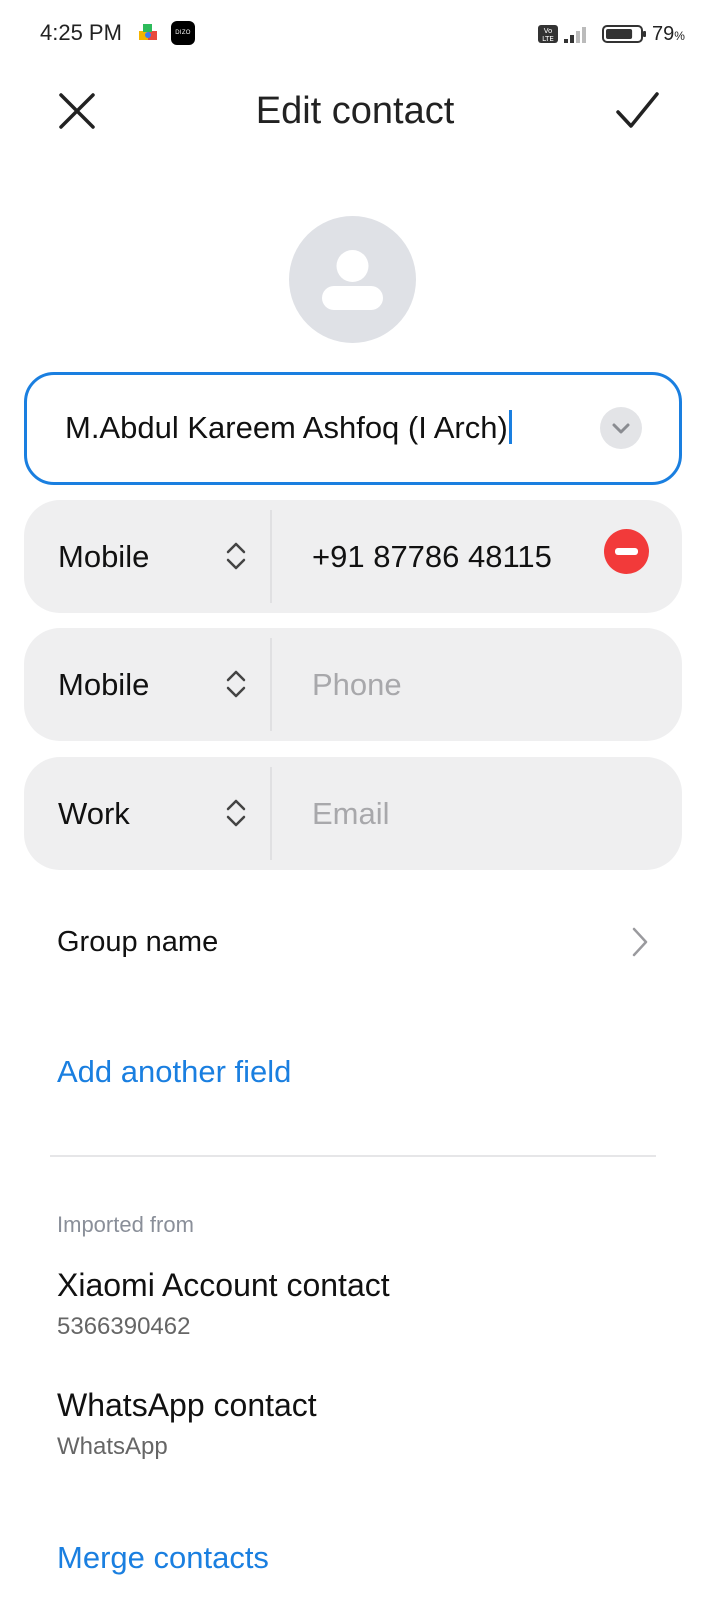  I want to click on email-row: Work Email, so click(353, 813).